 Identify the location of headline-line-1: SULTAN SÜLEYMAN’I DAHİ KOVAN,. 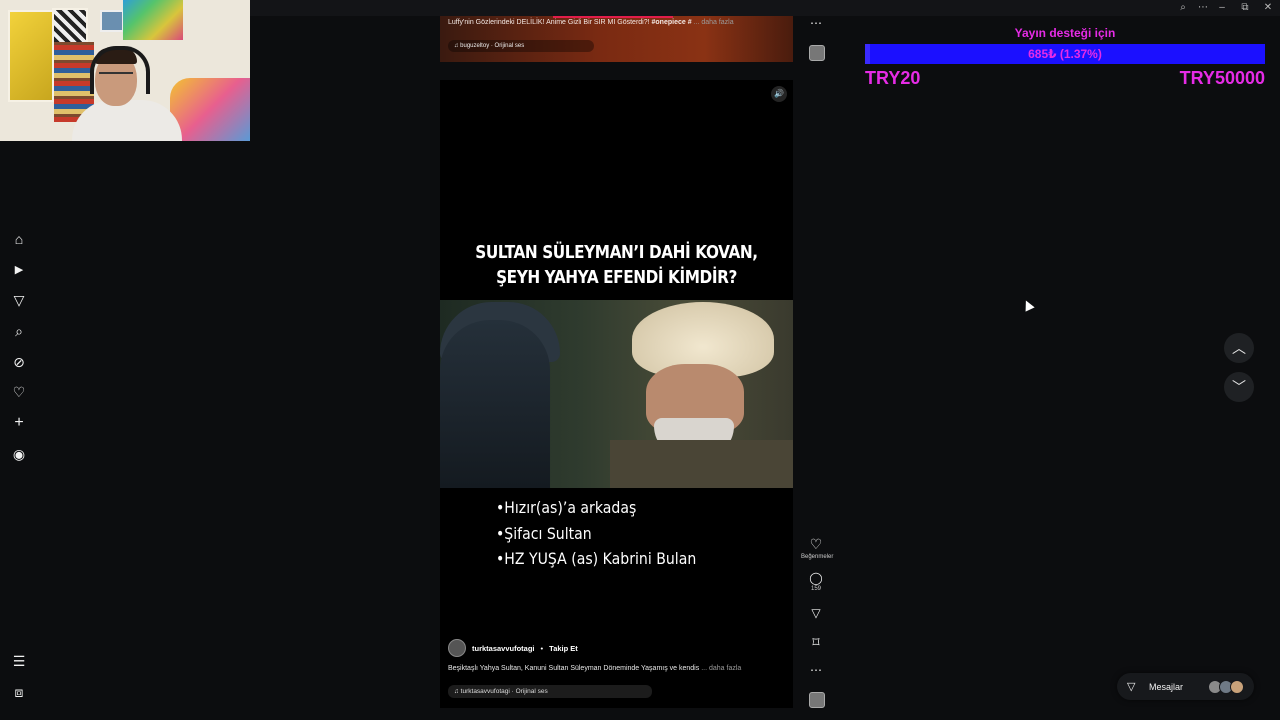
(616, 252).